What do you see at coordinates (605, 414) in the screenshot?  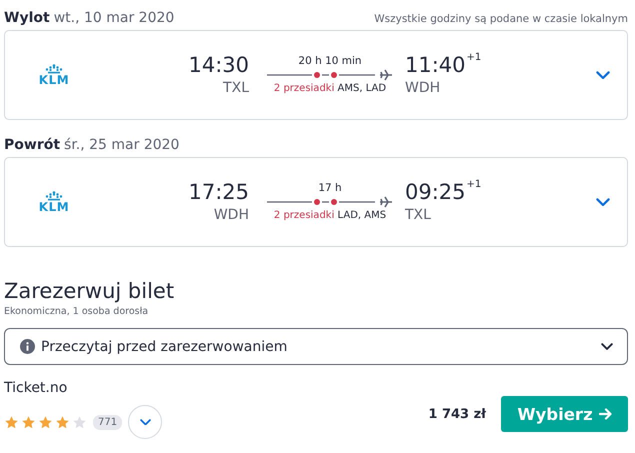 I see `arrow-right-icon` at bounding box center [605, 414].